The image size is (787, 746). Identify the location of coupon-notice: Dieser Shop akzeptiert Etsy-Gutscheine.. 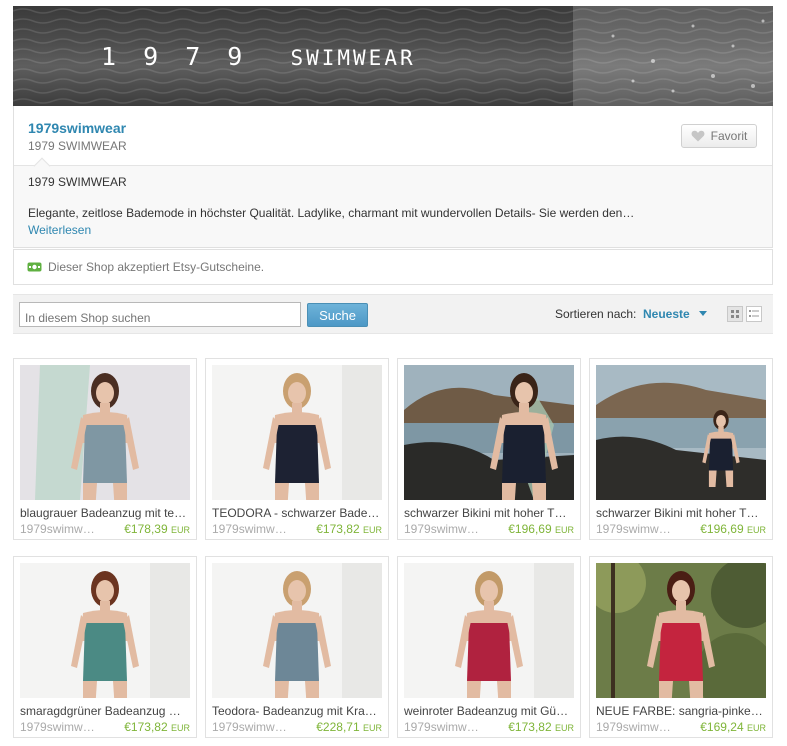
(393, 267).